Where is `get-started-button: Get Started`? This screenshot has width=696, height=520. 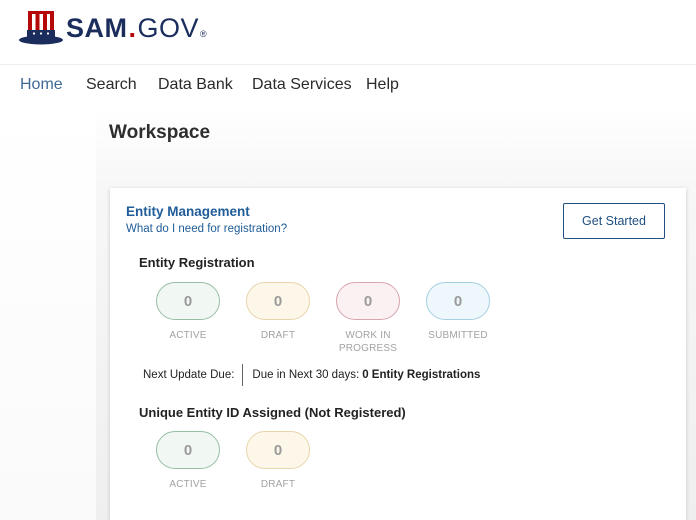 get-started-button: Get Started is located at coordinates (614, 221).